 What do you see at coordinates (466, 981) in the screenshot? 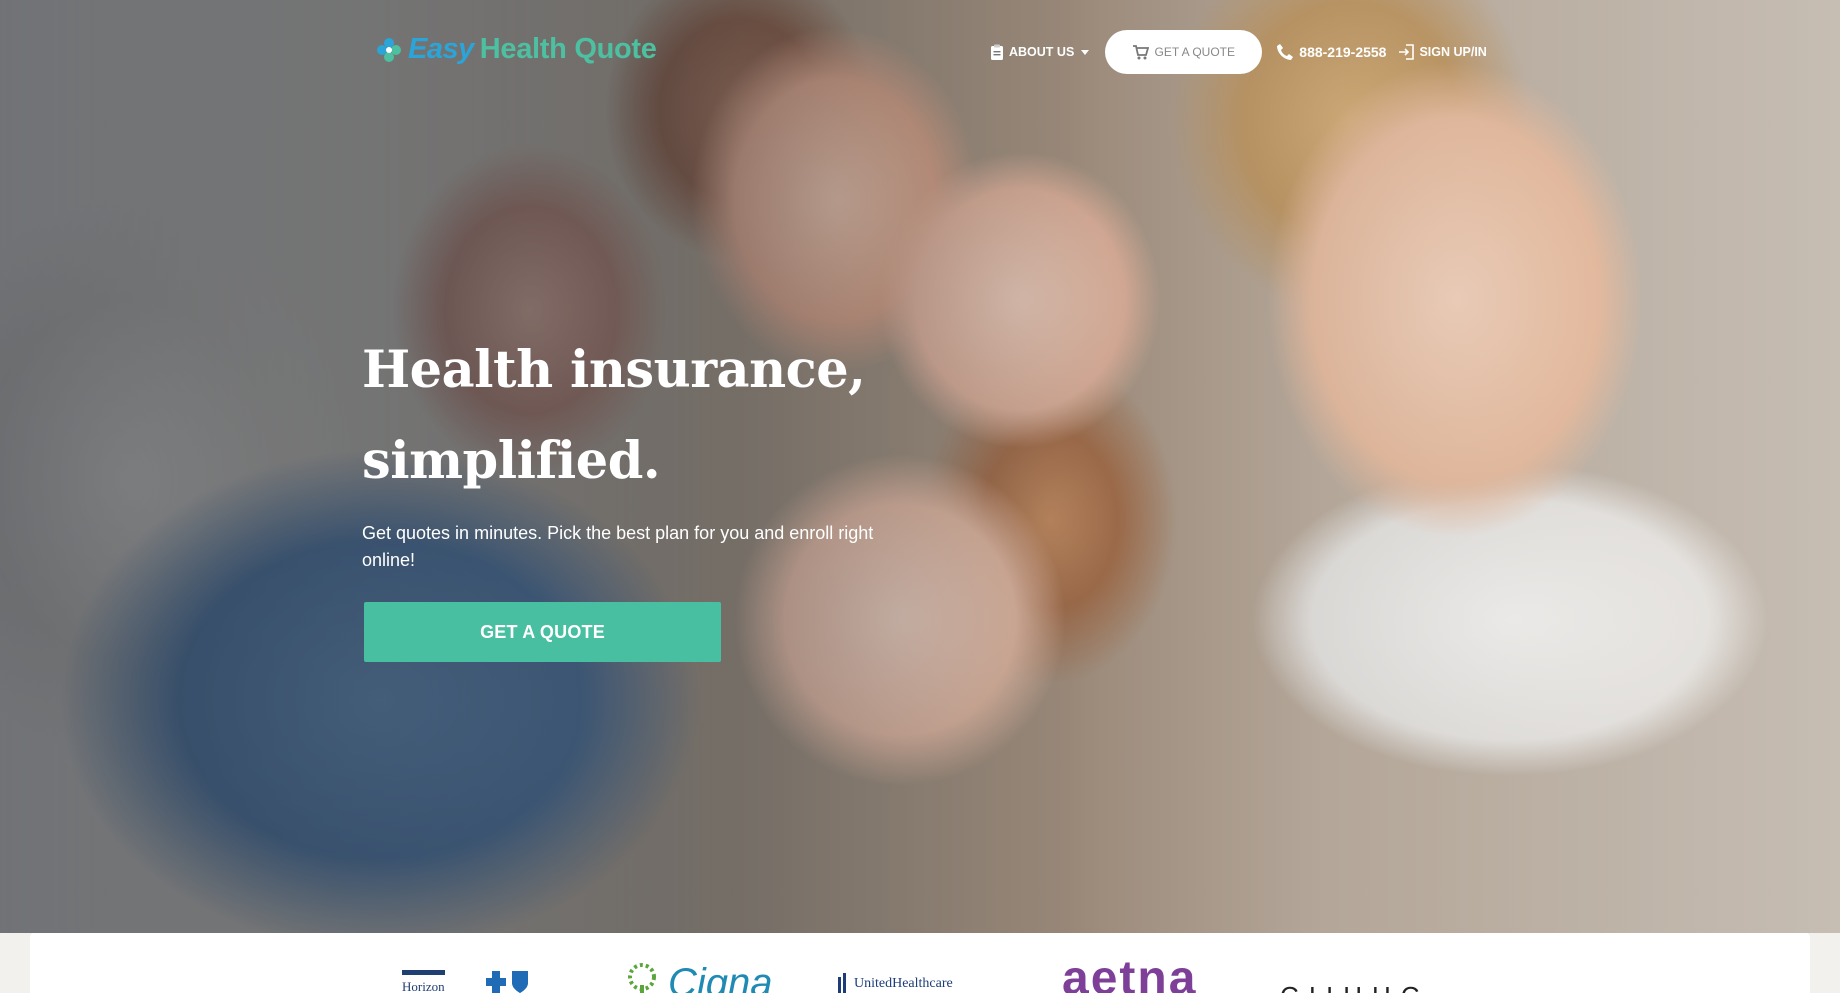
I see `horizon-bcbs-logo: Horizon` at bounding box center [466, 981].